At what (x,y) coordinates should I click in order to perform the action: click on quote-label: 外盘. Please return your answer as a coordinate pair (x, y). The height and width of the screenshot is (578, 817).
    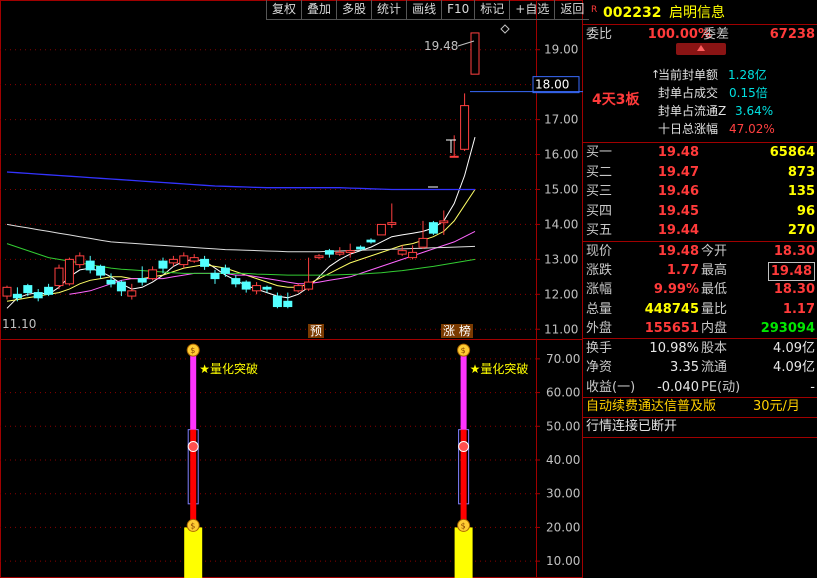
    Looking at the image, I should click on (599, 328).